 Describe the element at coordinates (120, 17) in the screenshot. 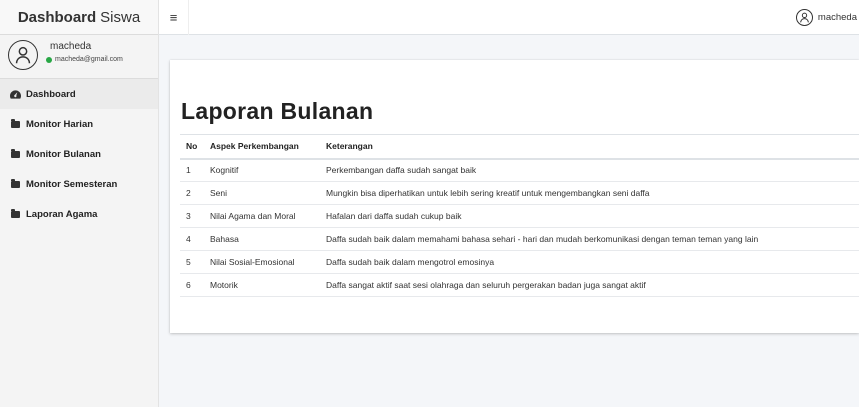

I see `brand-rest: Siswa` at that location.